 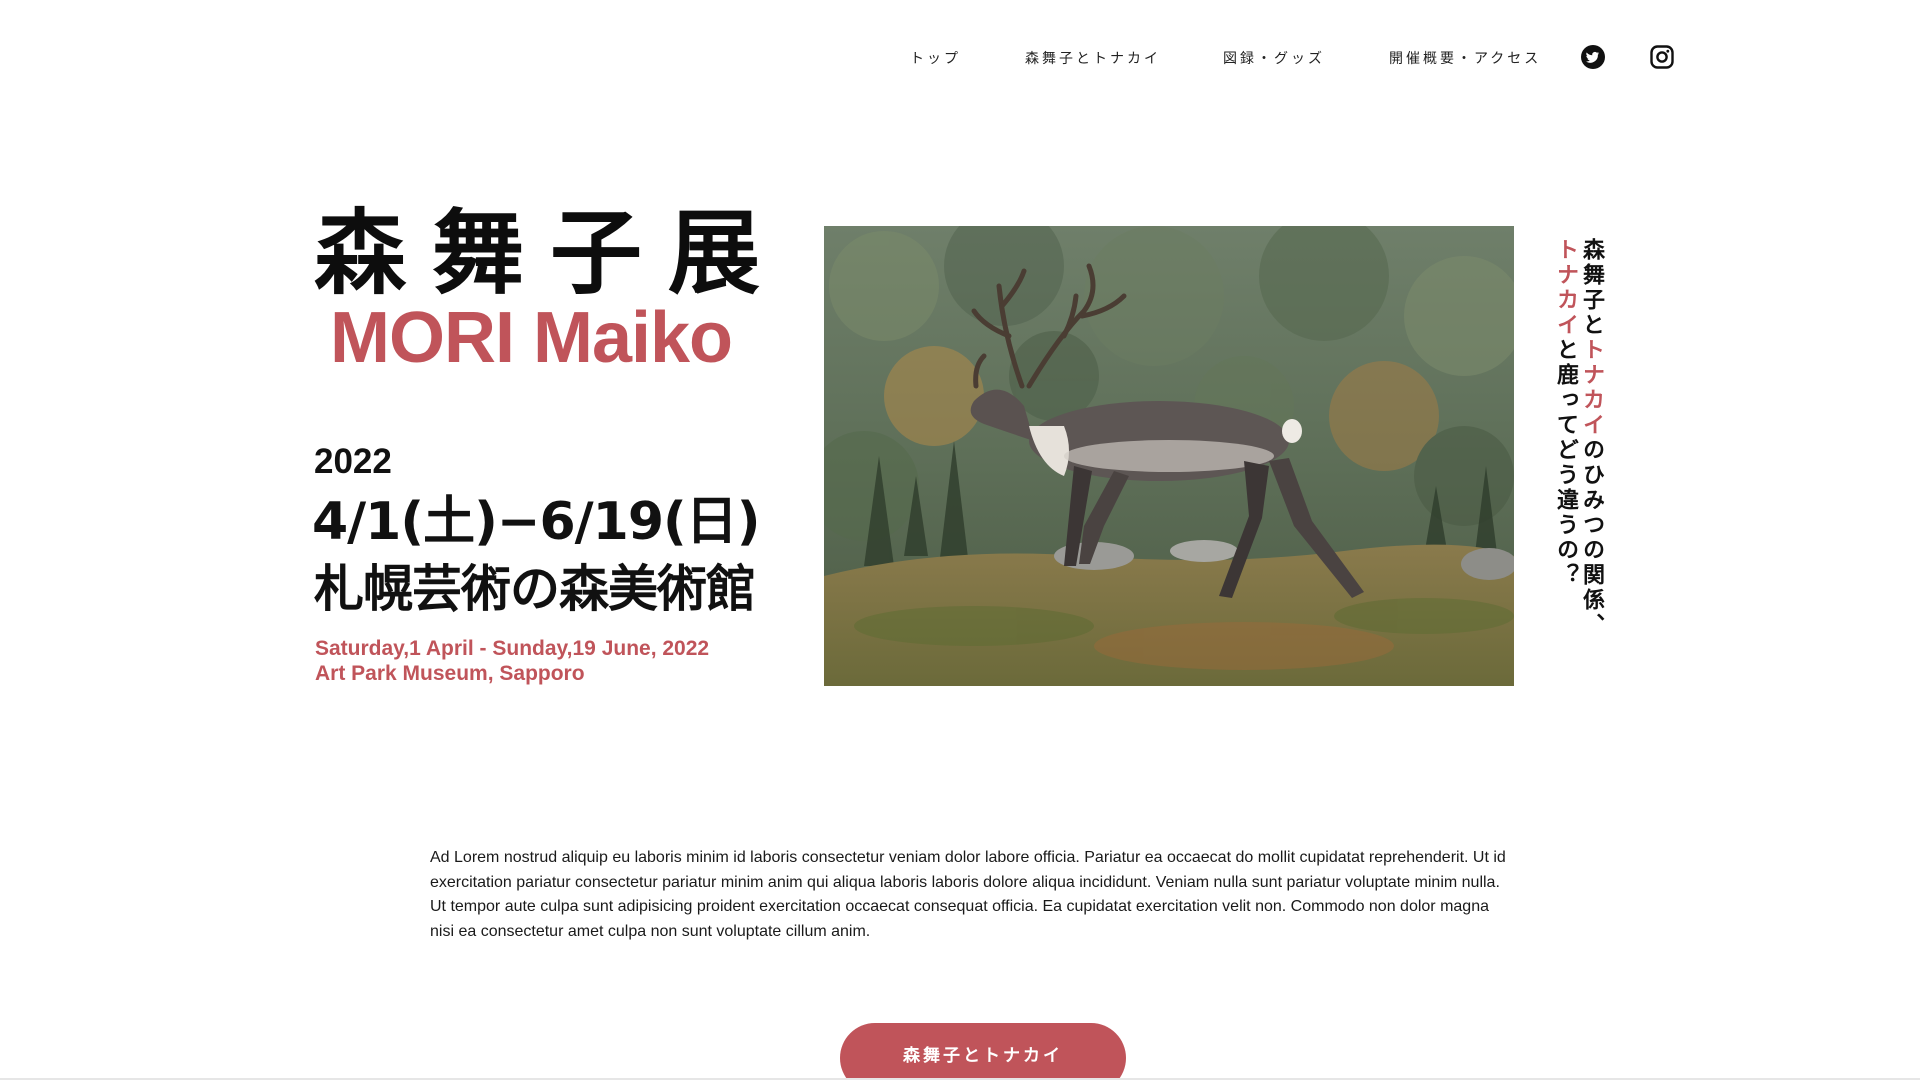 I want to click on twitter-icon, so click(x=1593, y=57).